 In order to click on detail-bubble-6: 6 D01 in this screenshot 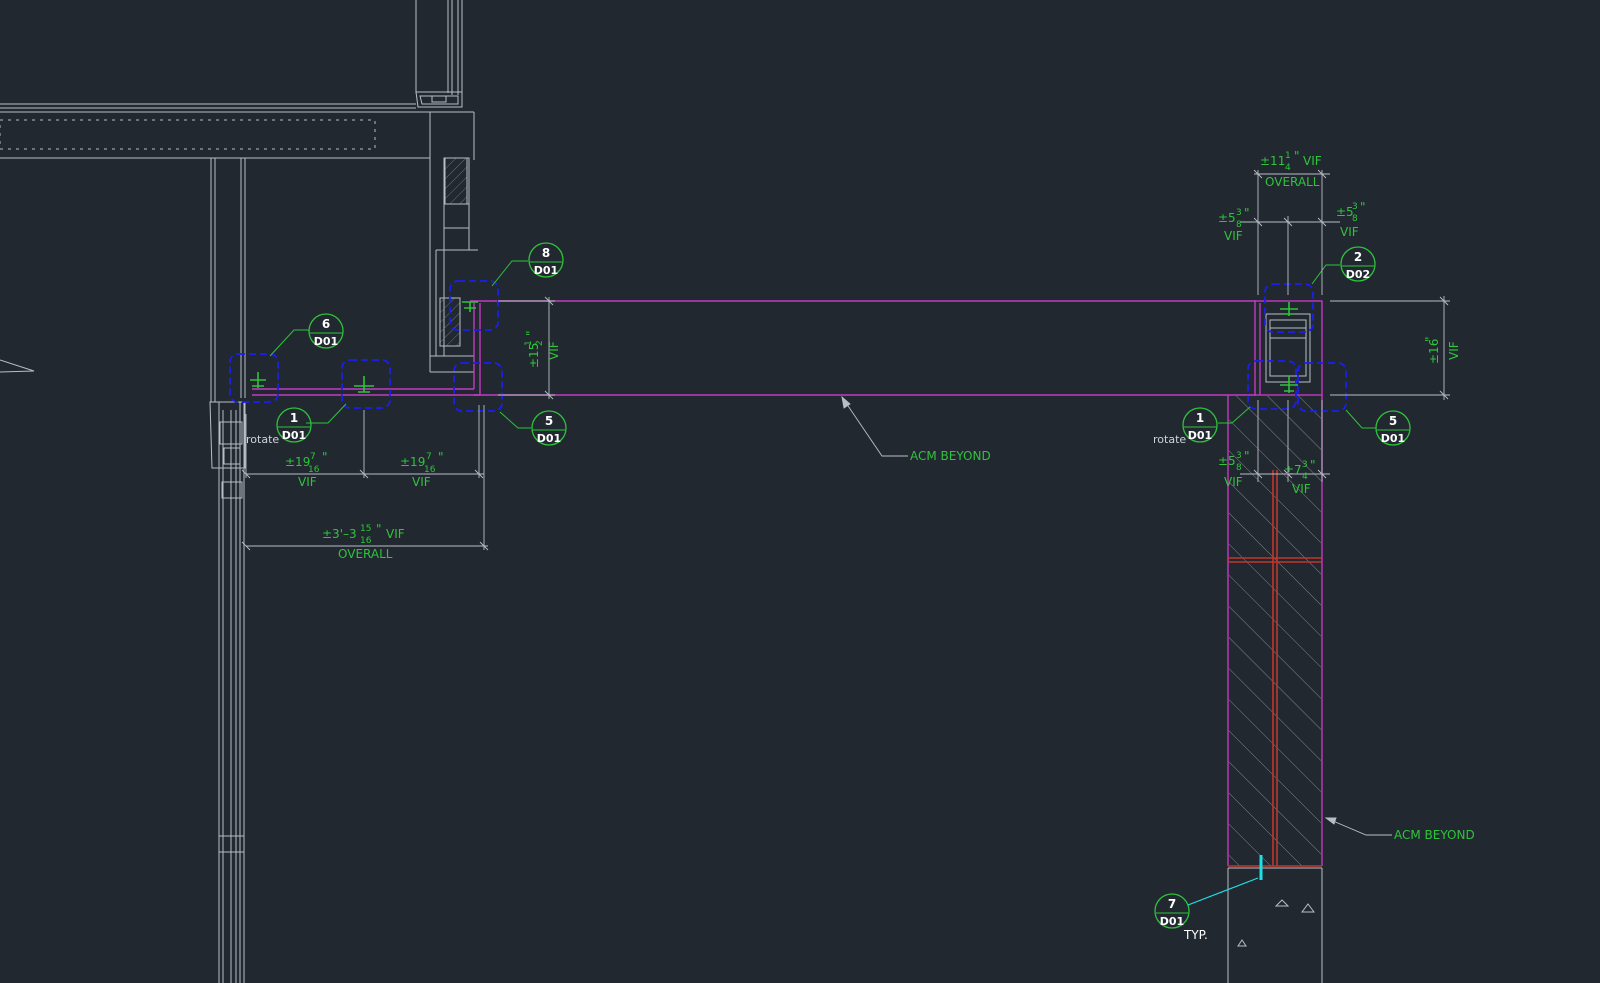, I will do `click(326, 331)`.